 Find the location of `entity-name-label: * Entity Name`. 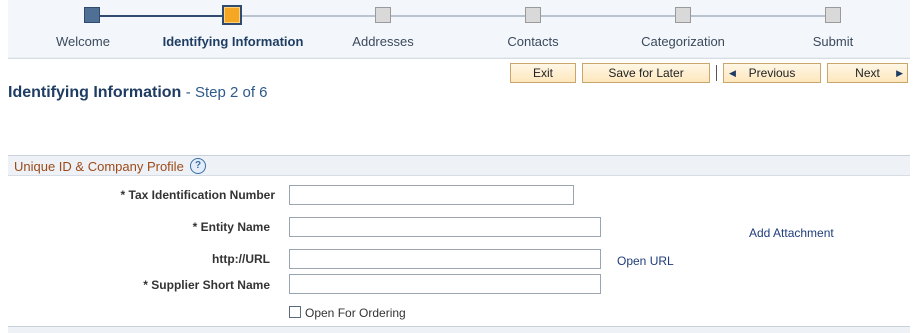

entity-name-label: * Entity Name is located at coordinates (231, 227).